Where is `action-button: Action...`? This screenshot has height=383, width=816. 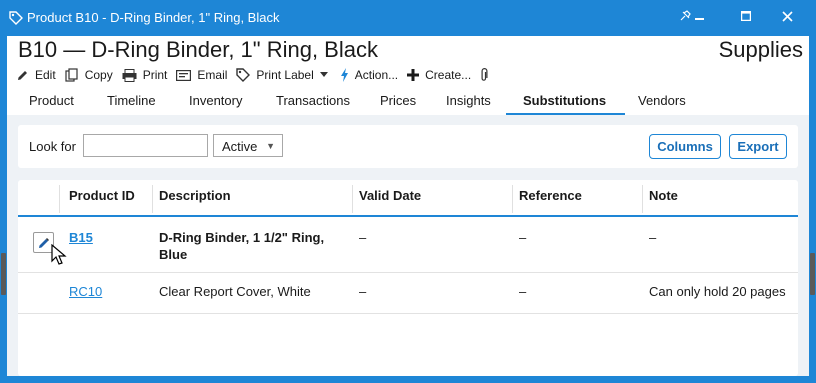 action-button: Action... is located at coordinates (369, 75).